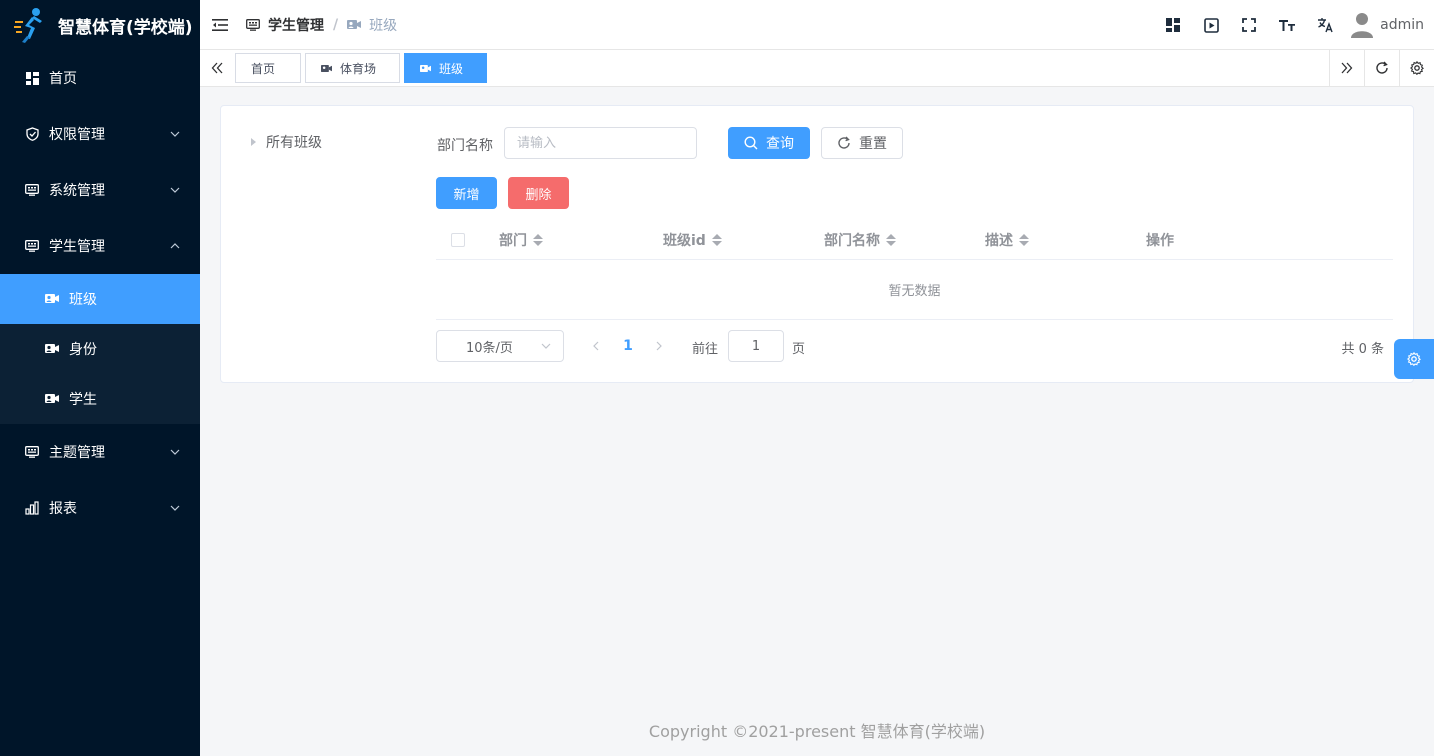 This screenshot has width=1434, height=756. Describe the element at coordinates (100, 508) in the screenshot. I see `sidebar-item-reports: 报表` at that location.